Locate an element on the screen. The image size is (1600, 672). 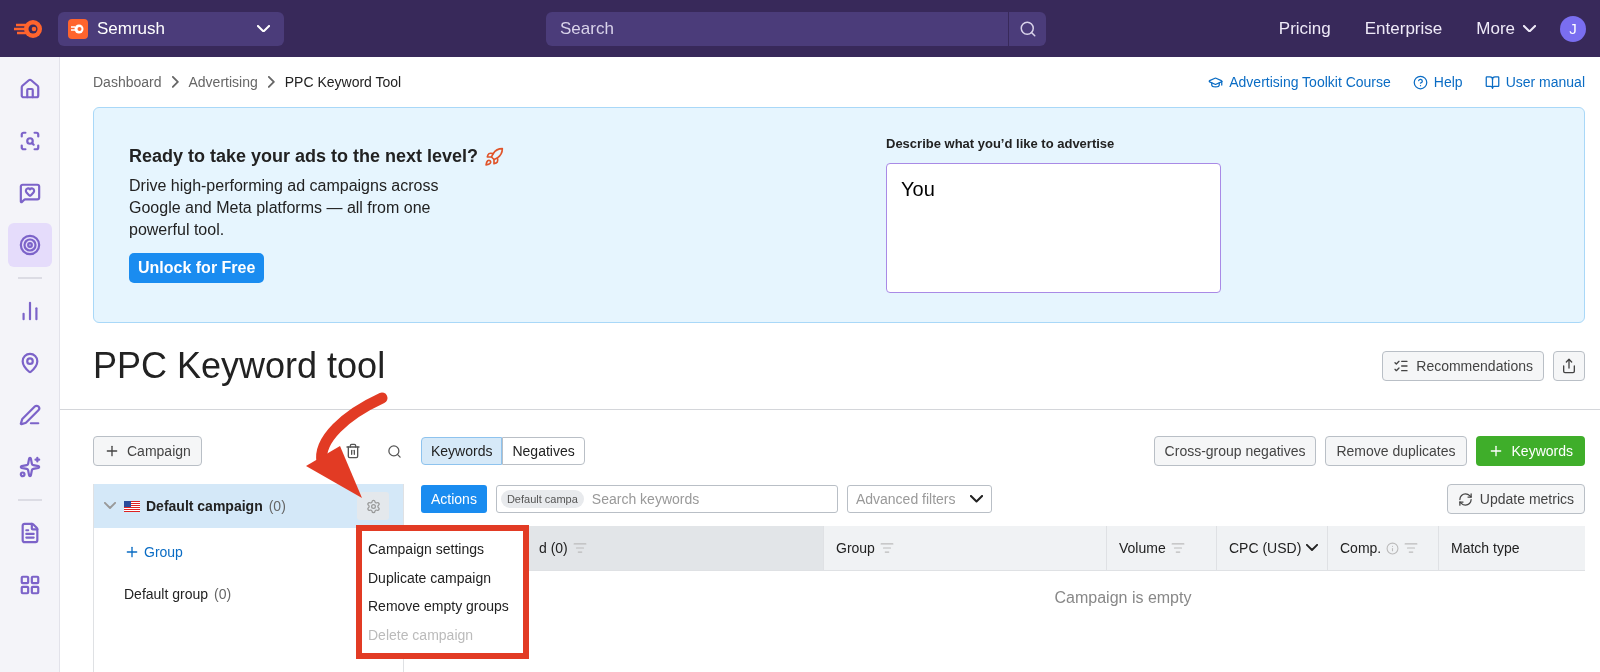
settings-button is located at coordinates (373, 506).